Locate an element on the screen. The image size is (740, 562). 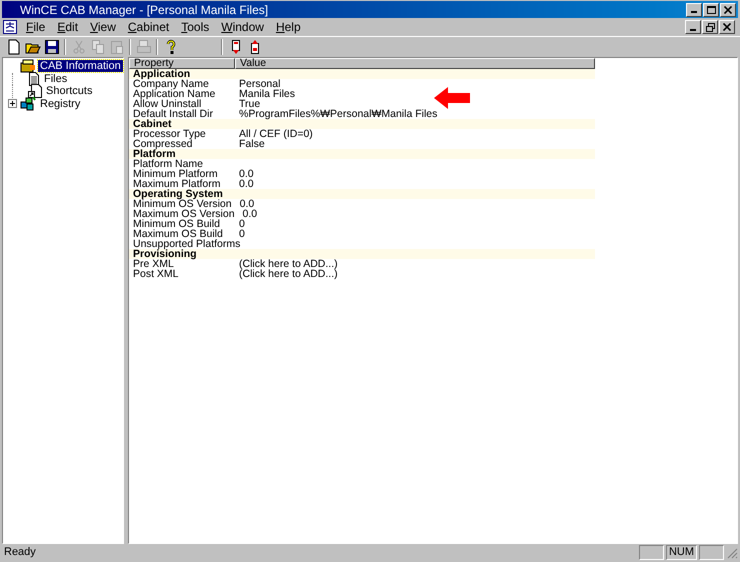
restore-button is located at coordinates (710, 27).